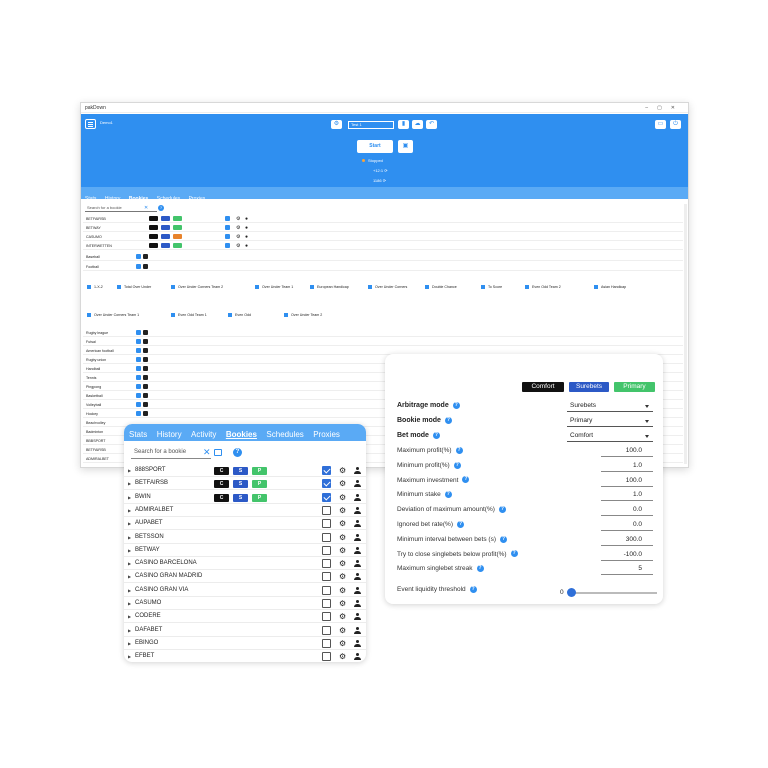 The image size is (768, 768). Describe the element at coordinates (245, 524) in the screenshot. I see `bookie-row: ▶ AUPABET ⚙` at that location.